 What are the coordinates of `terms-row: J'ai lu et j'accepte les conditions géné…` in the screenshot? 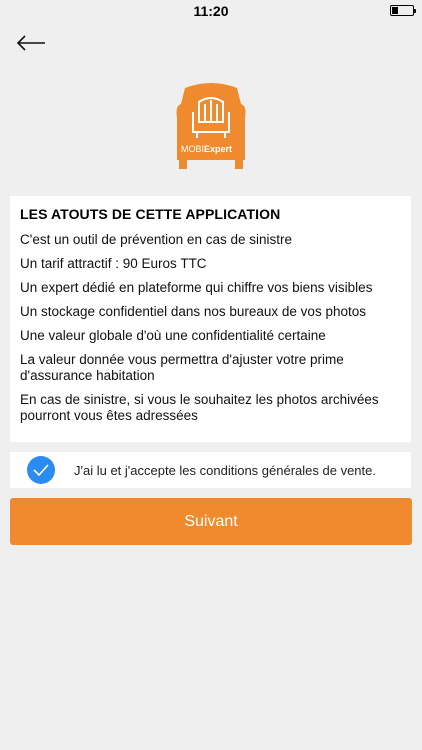 It's located at (210, 470).